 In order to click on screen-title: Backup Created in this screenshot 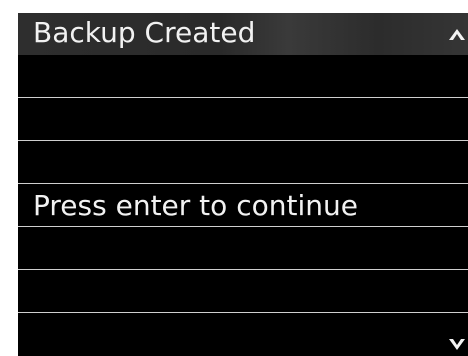, I will do `click(144, 32)`.